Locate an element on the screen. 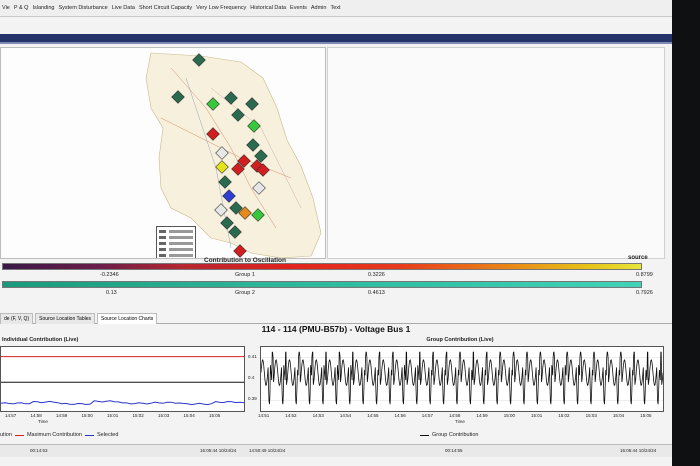 This screenshot has height=466, width=700. right-status-elapsed: 00:14:55 is located at coordinates (454, 450).